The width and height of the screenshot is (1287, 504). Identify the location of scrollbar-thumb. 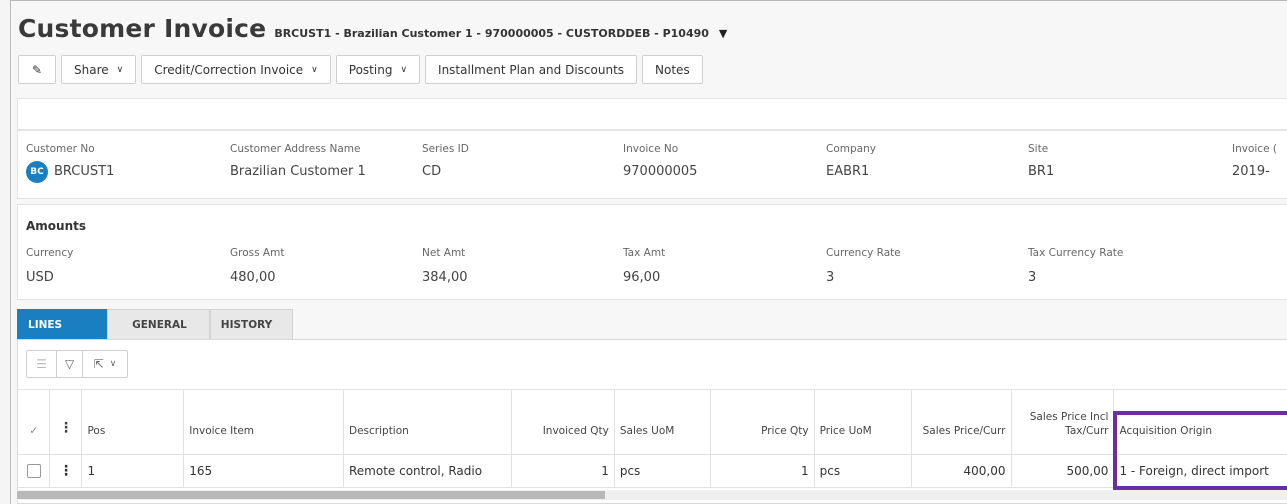
(311, 495).